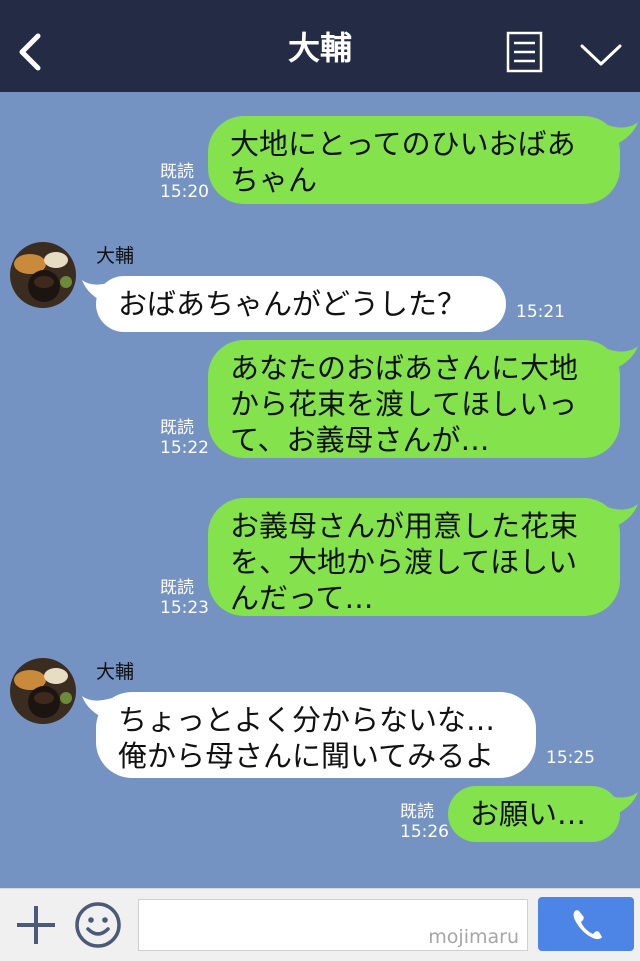  Describe the element at coordinates (404, 368) in the screenshot. I see `message-line: あなたのおばあさんに大地` at that location.